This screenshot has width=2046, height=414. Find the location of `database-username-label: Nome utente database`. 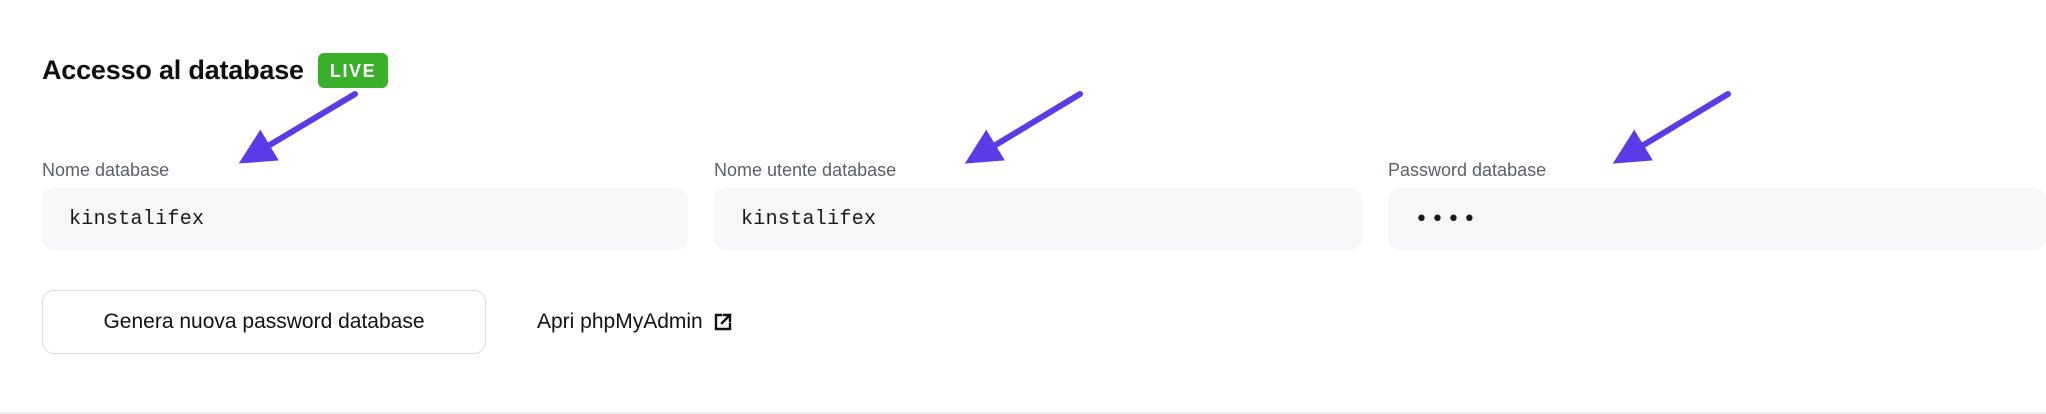

database-username-label: Nome utente database is located at coordinates (805, 170).